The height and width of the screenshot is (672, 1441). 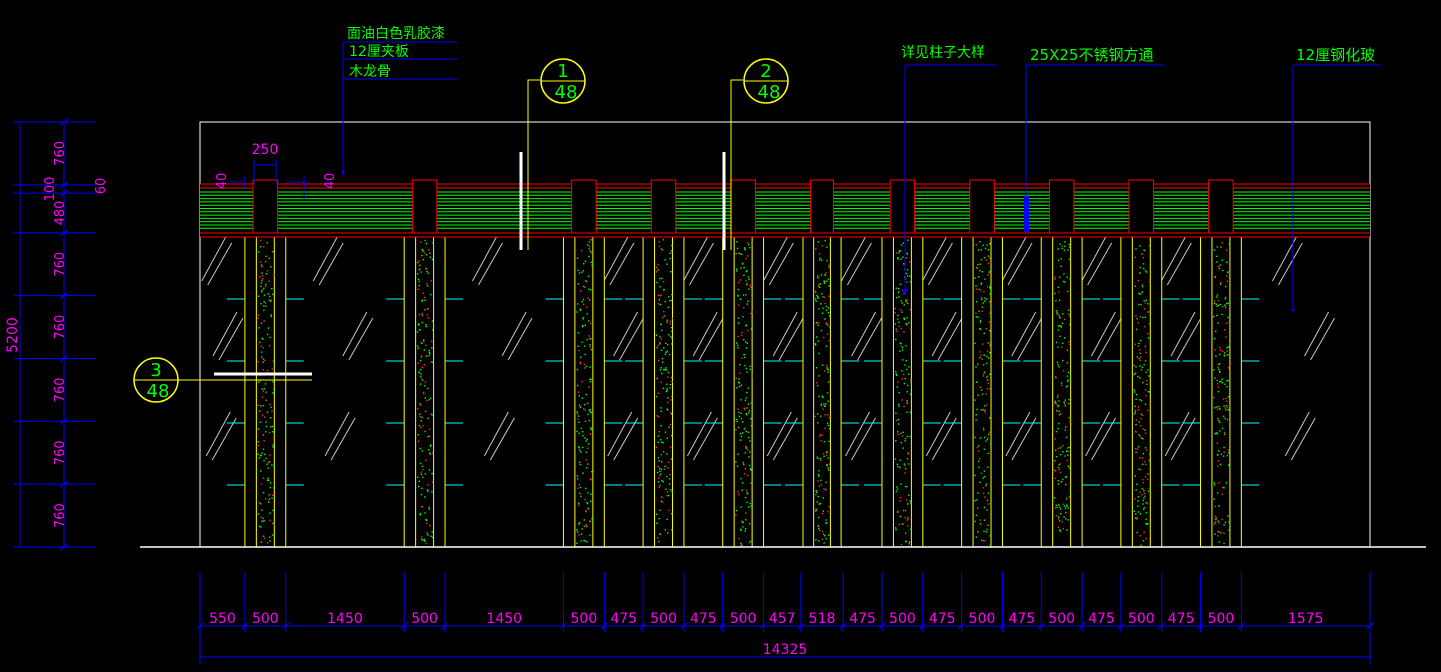 I want to click on column, so click(x=663, y=392).